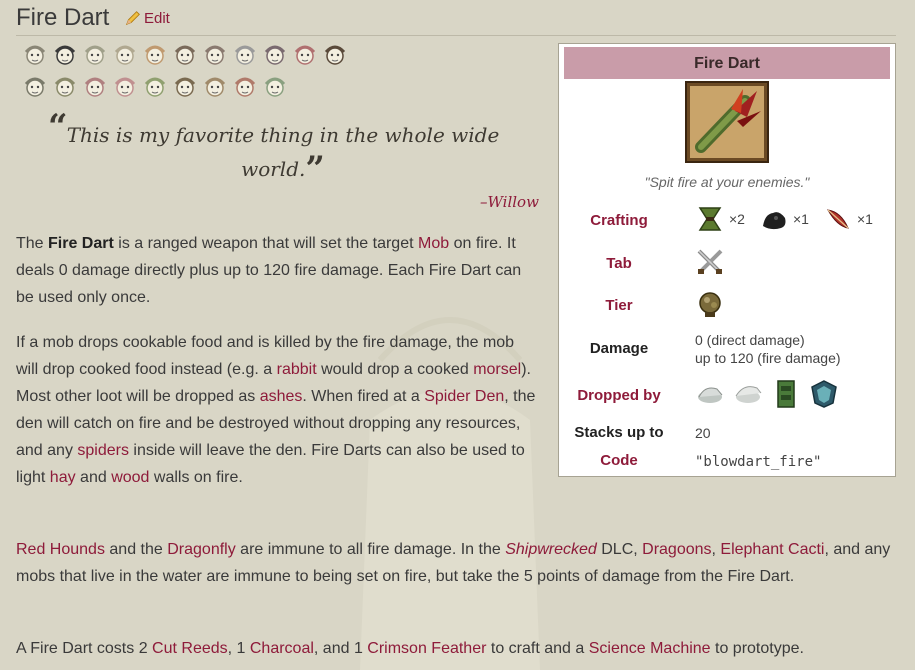  Describe the element at coordinates (619, 305) in the screenshot. I see `tier-label: Tier` at that location.